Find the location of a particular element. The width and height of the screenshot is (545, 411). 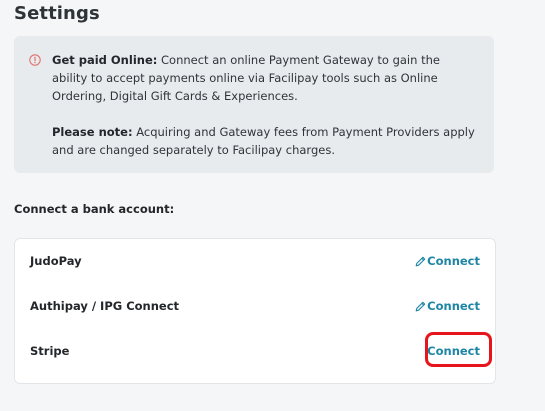

provider-name: Stripe is located at coordinates (50, 351).